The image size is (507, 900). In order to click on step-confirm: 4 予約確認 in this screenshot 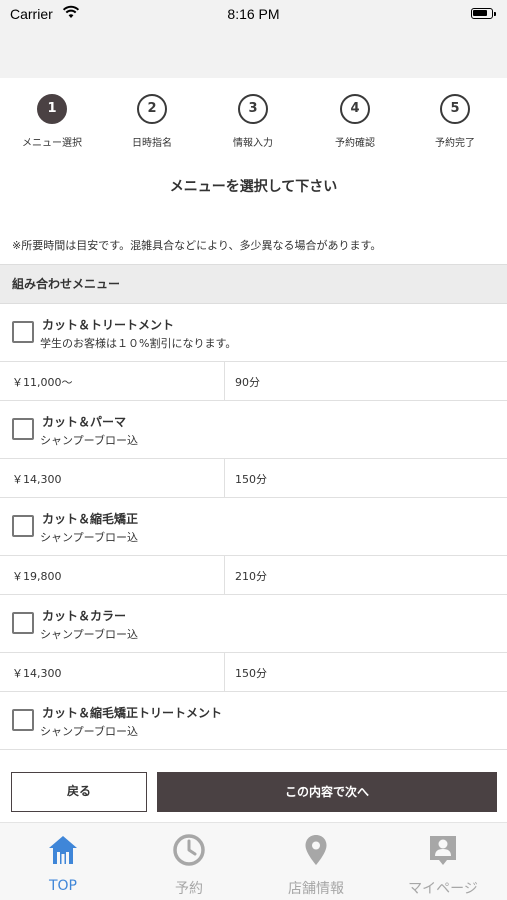, I will do `click(355, 121)`.